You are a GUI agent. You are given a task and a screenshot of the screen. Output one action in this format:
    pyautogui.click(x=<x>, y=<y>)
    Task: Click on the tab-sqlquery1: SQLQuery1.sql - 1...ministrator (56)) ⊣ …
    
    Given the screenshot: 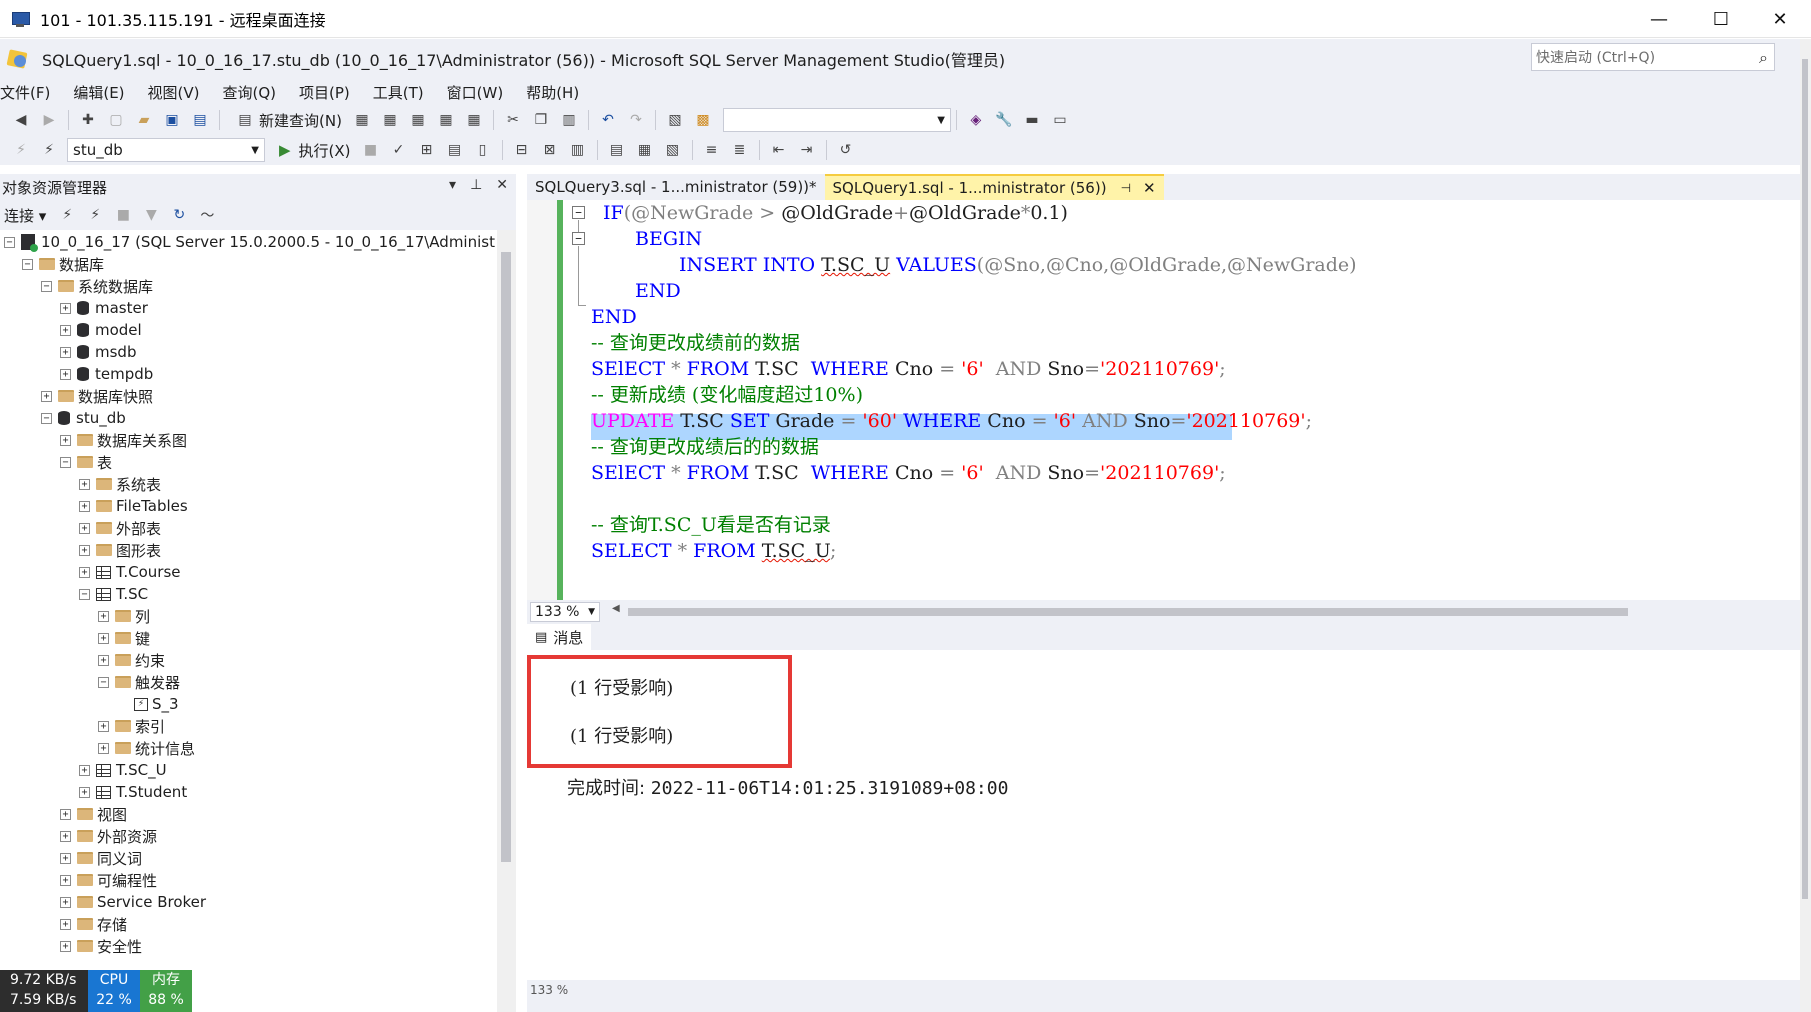 What is the action you would take?
    pyautogui.click(x=994, y=187)
    